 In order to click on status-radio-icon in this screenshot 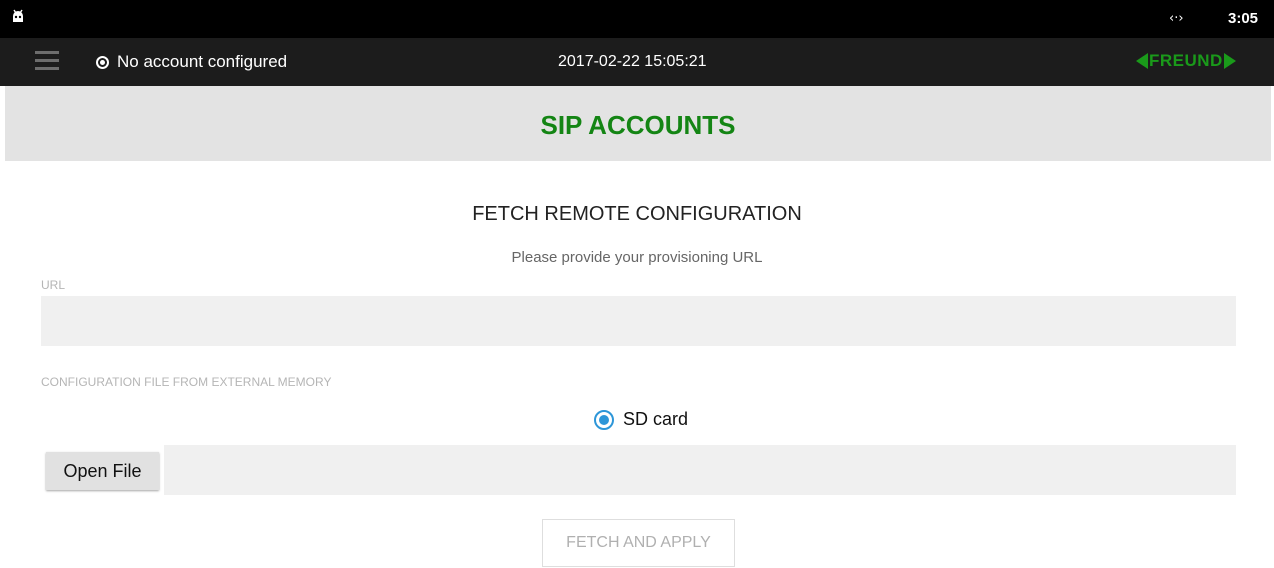, I will do `click(102, 62)`.